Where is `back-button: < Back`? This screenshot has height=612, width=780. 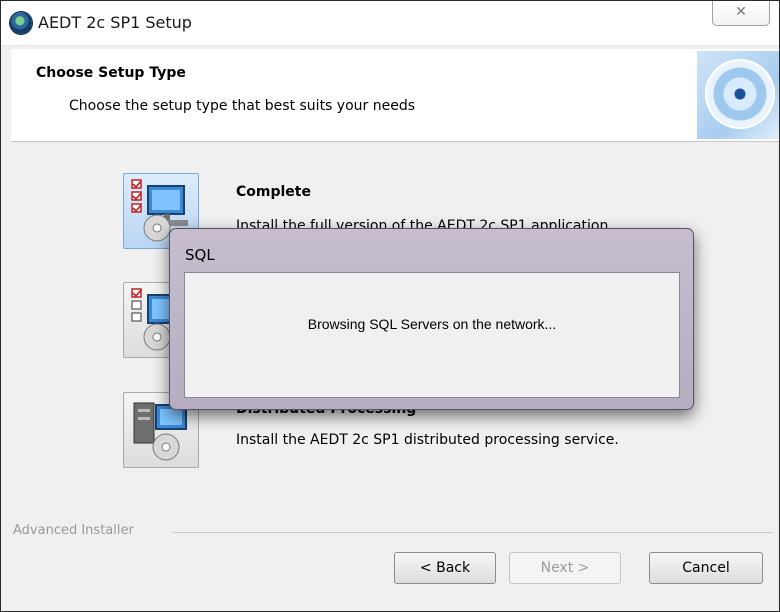
back-button: < Back is located at coordinates (445, 568).